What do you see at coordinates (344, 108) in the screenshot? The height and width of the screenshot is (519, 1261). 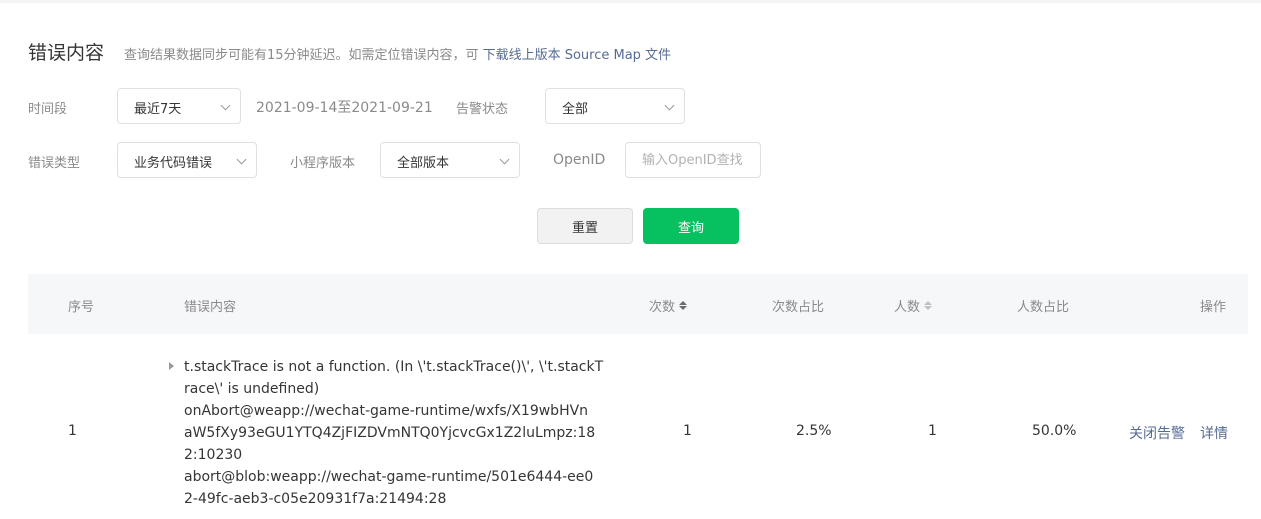 I see `date-range-text: 2021-09-14至2021-09-21` at bounding box center [344, 108].